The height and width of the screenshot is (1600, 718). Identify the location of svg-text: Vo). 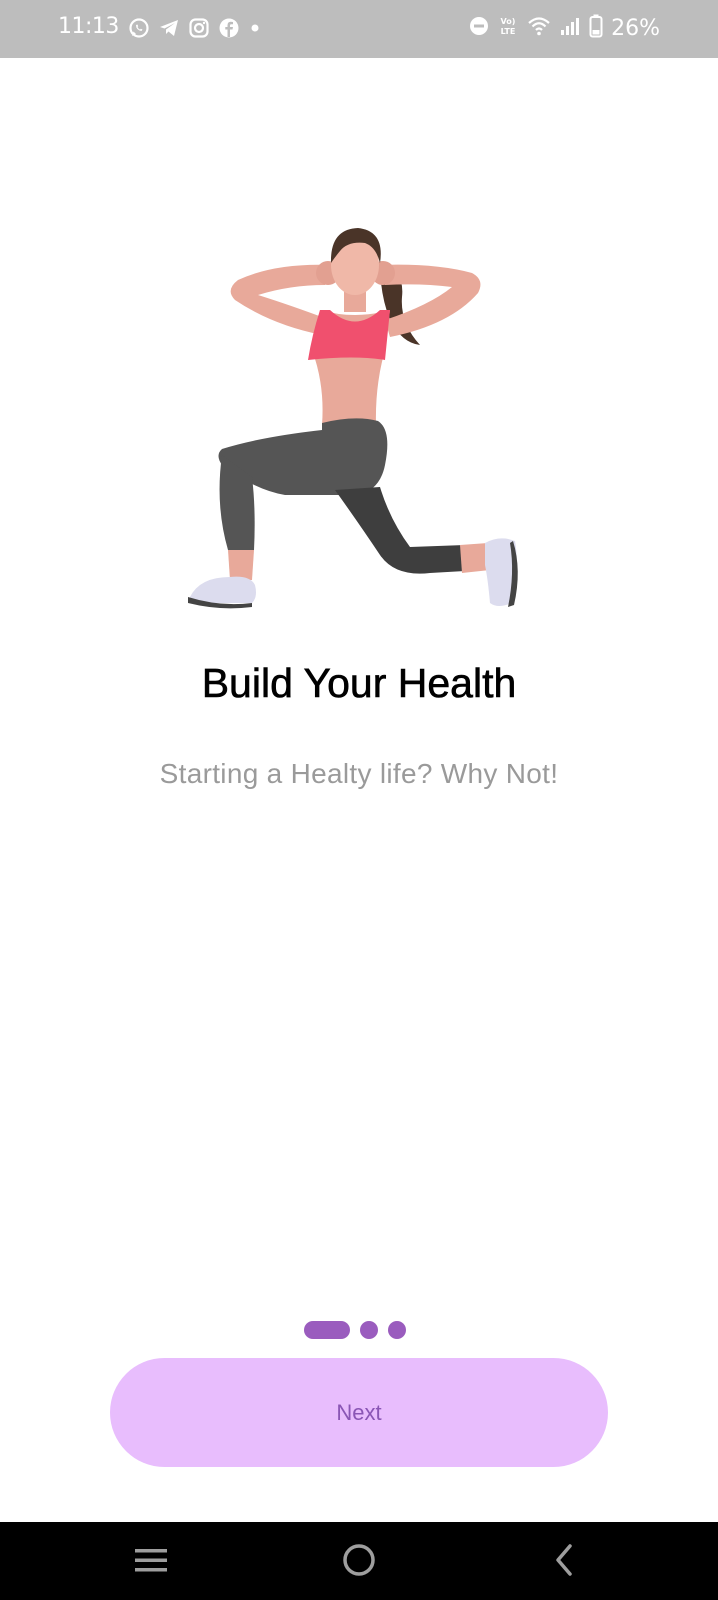
(508, 21).